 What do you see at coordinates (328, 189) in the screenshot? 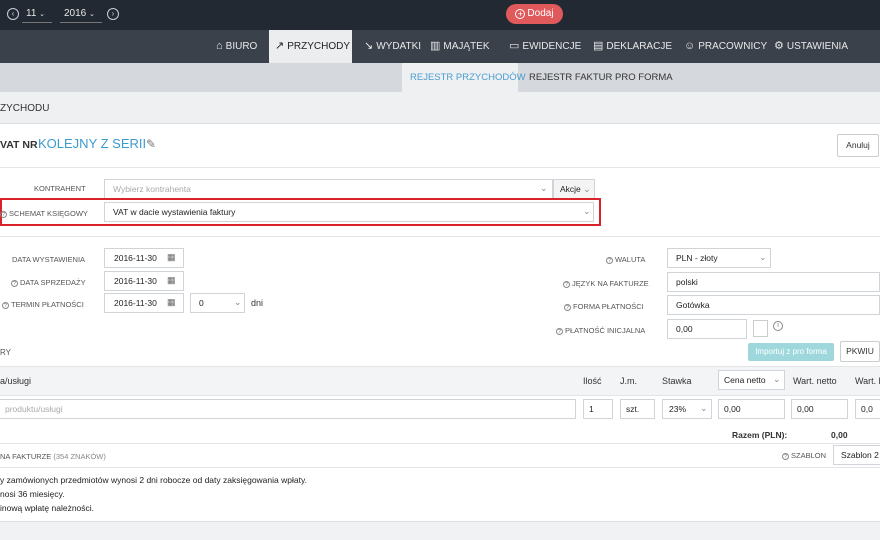
I see `kontrahent-select: Wybierz kontrahenta` at bounding box center [328, 189].